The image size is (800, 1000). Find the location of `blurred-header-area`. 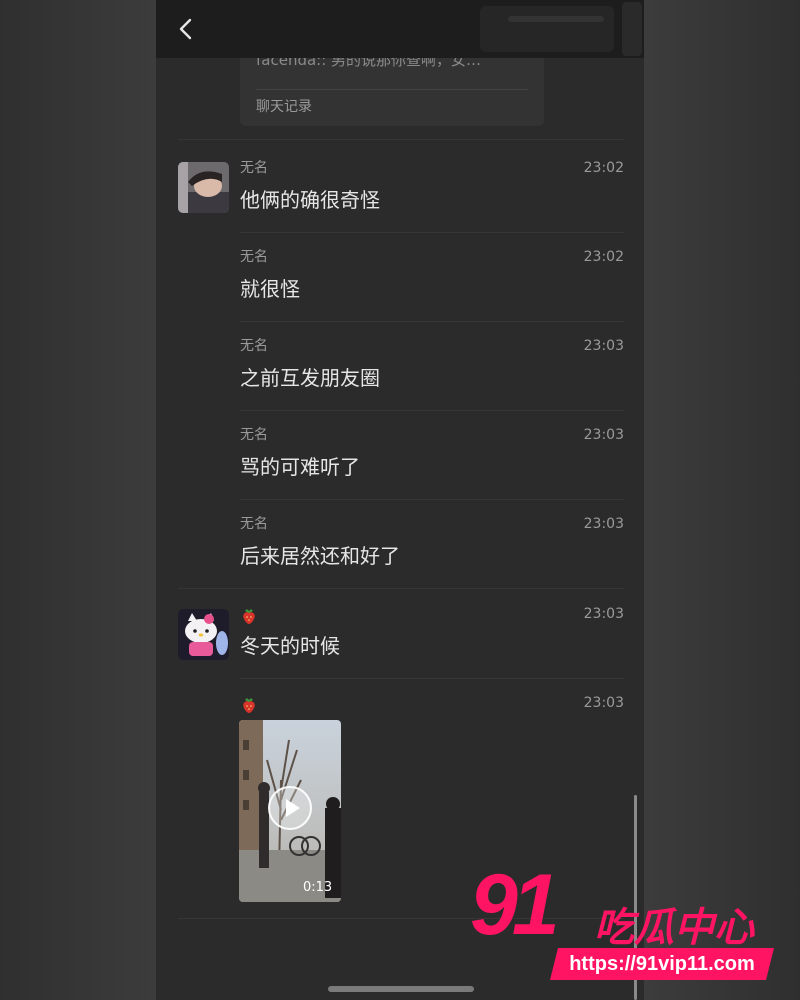

blurred-header-area is located at coordinates (547, 29).